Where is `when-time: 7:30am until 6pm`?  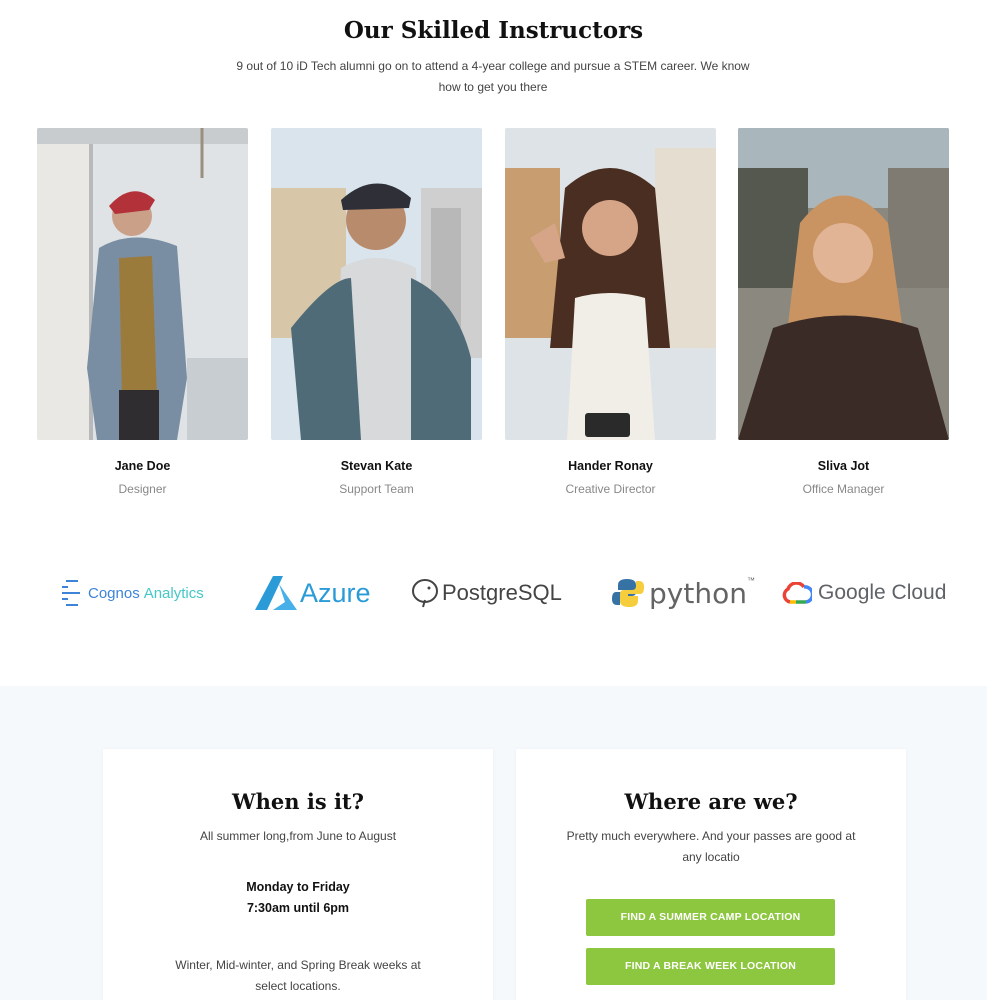
when-time: 7:30am until 6pm is located at coordinates (298, 908).